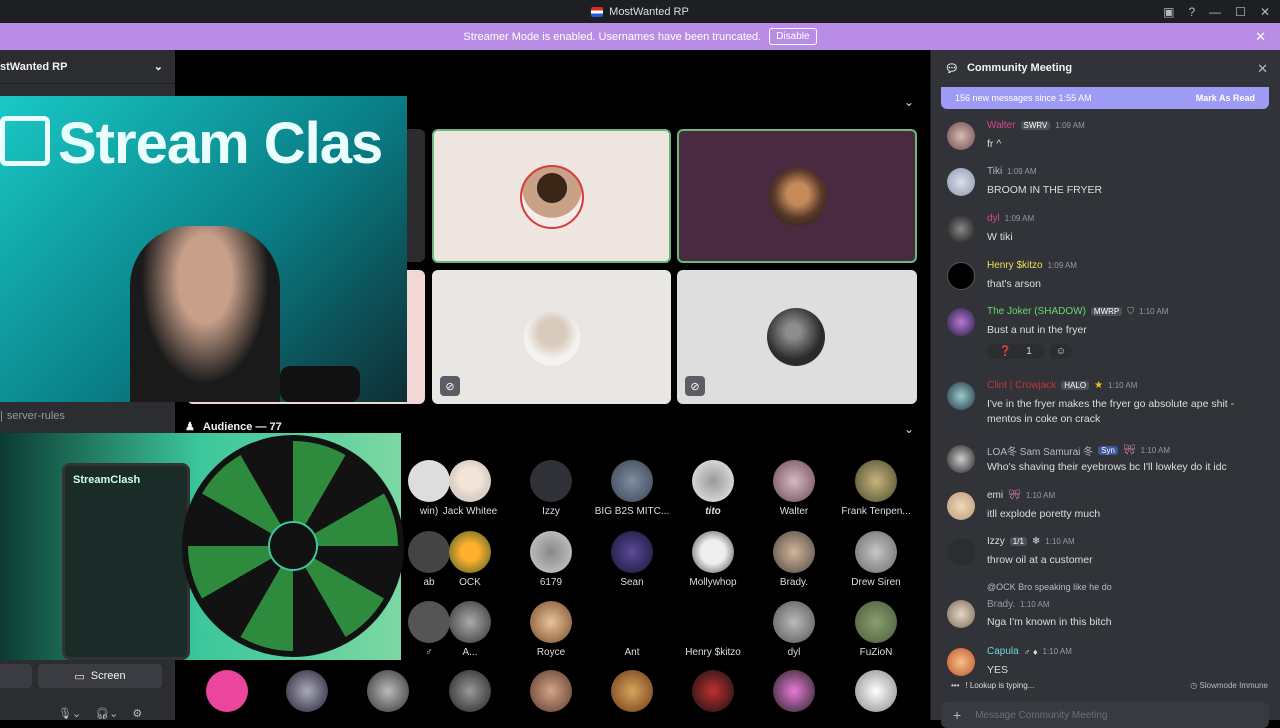 Image resolution: width=1280 pixels, height=728 pixels. What do you see at coordinates (794, 511) in the screenshot?
I see `audience-name: Walter` at bounding box center [794, 511].